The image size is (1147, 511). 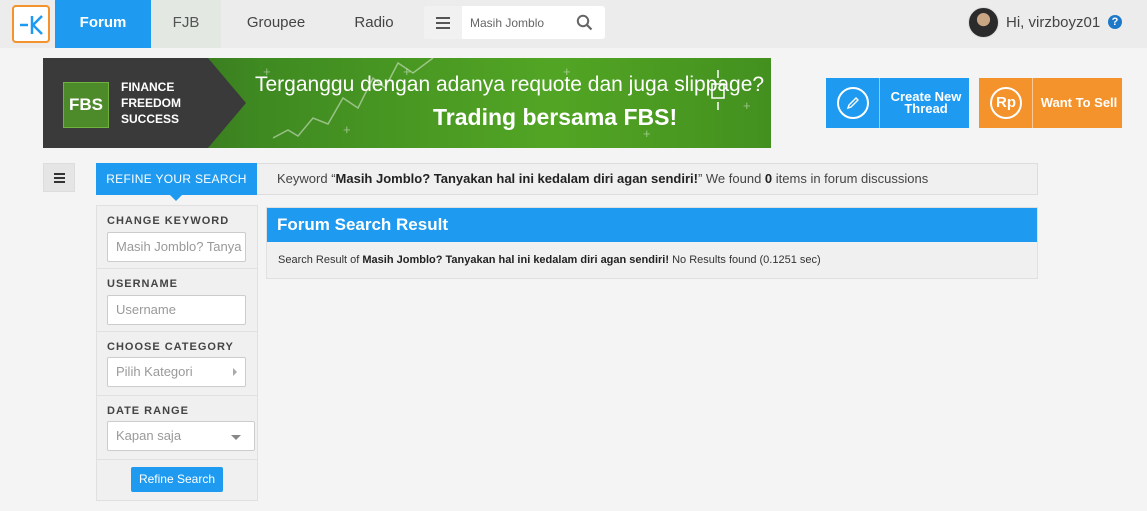 What do you see at coordinates (170, 347) in the screenshot?
I see `choose-category-label: CHOOSE CATEGORY` at bounding box center [170, 347].